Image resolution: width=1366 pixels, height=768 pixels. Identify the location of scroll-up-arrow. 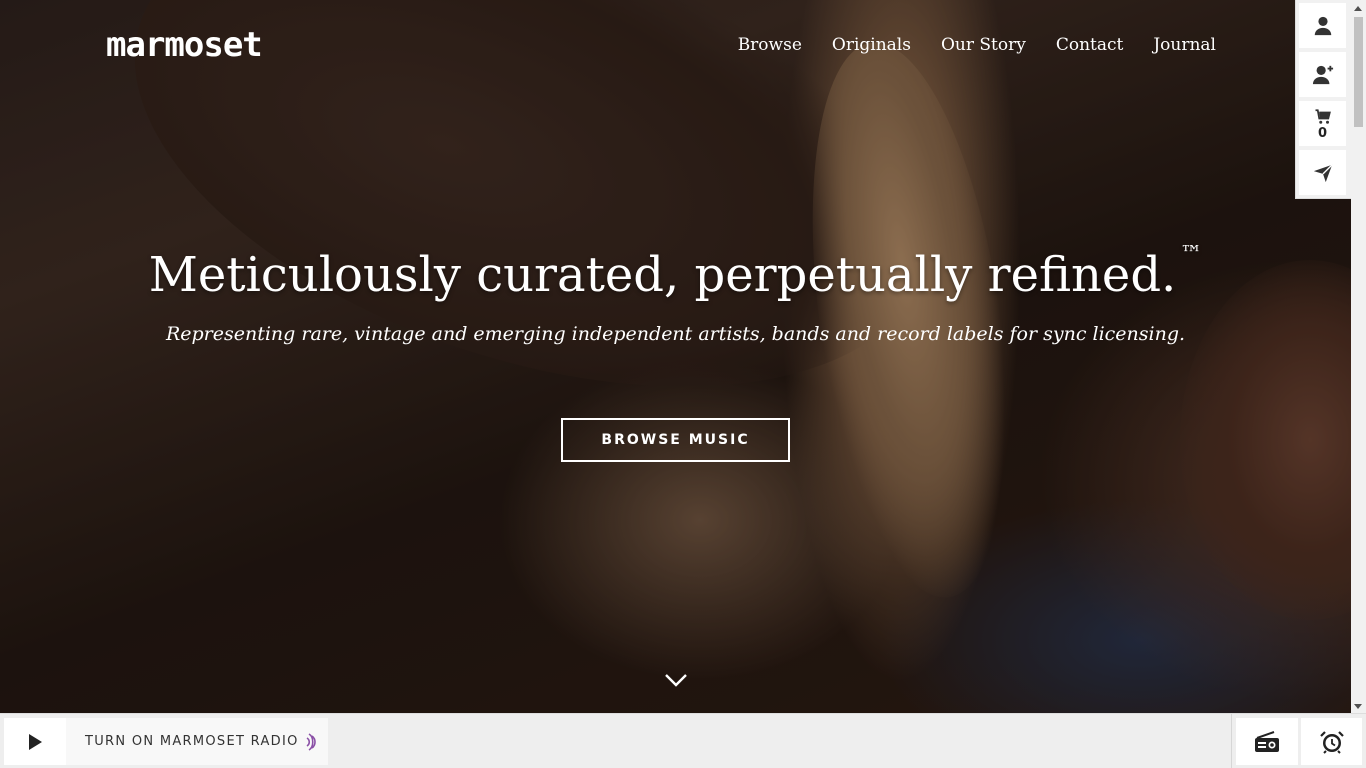
(1358, 8).